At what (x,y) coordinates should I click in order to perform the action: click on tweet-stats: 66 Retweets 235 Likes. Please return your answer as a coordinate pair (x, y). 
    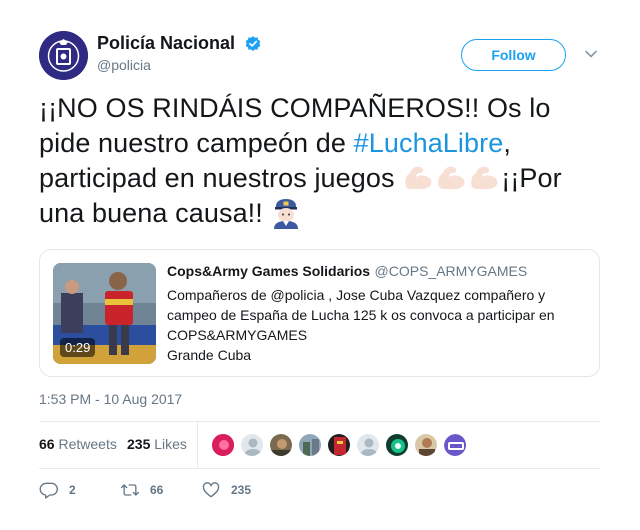
    Looking at the image, I should click on (319, 445).